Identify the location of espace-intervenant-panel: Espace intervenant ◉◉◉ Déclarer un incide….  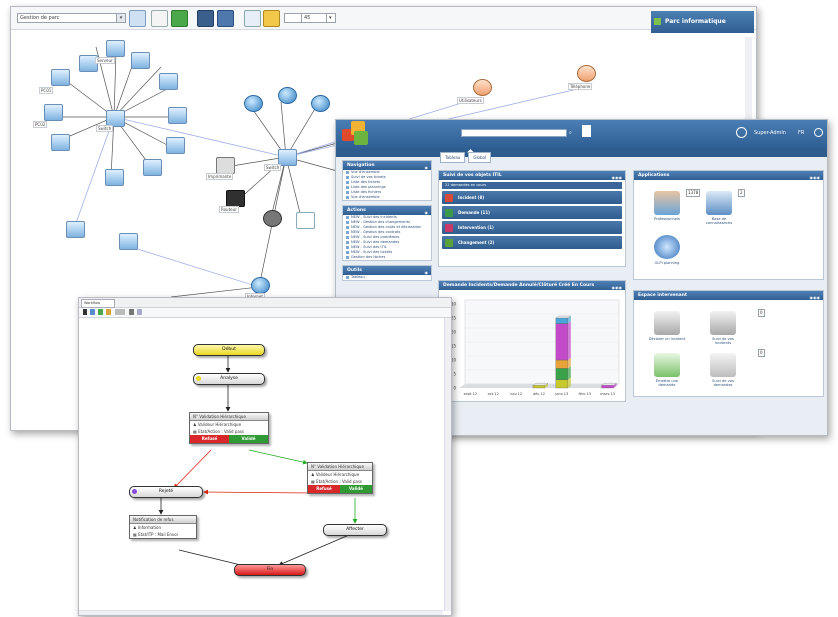
(728, 343).